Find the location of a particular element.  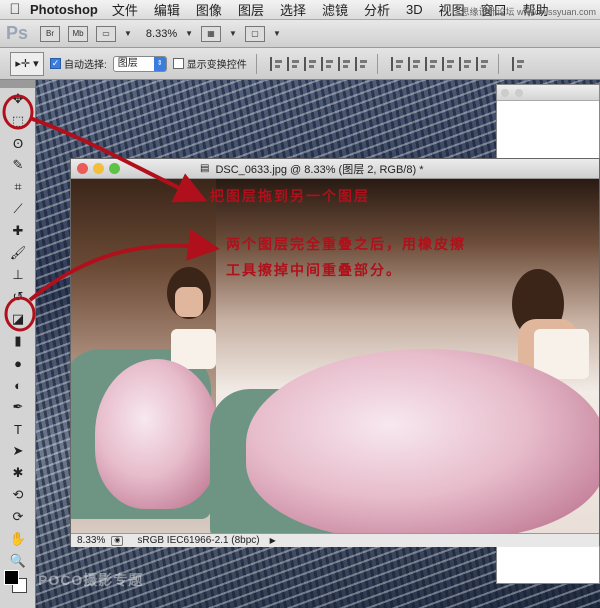

menu-file: 文件 is located at coordinates (125, 9).